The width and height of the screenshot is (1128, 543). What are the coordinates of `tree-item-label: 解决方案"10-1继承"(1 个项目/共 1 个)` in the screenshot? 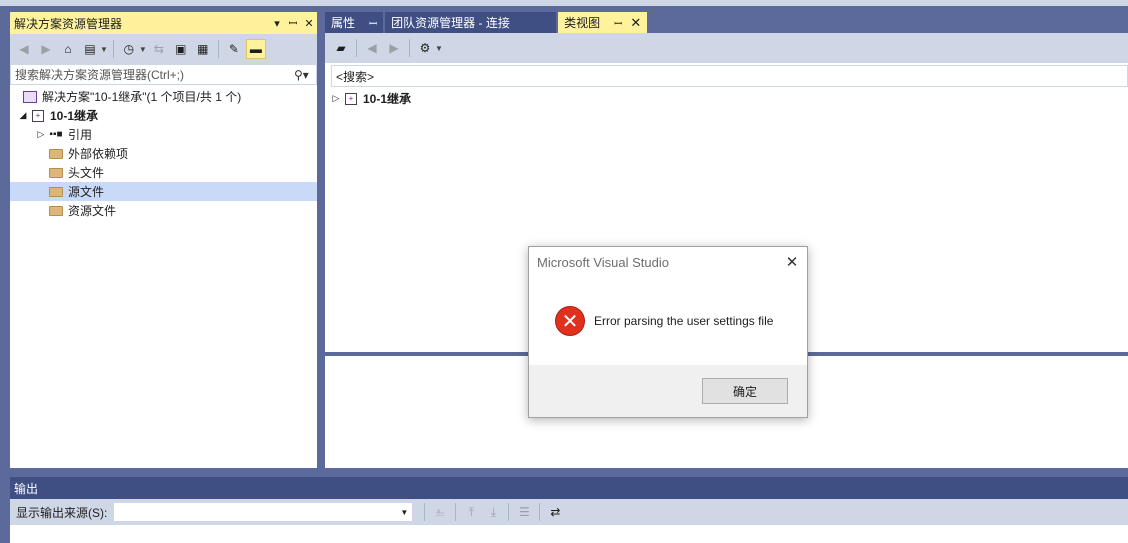 It's located at (142, 97).